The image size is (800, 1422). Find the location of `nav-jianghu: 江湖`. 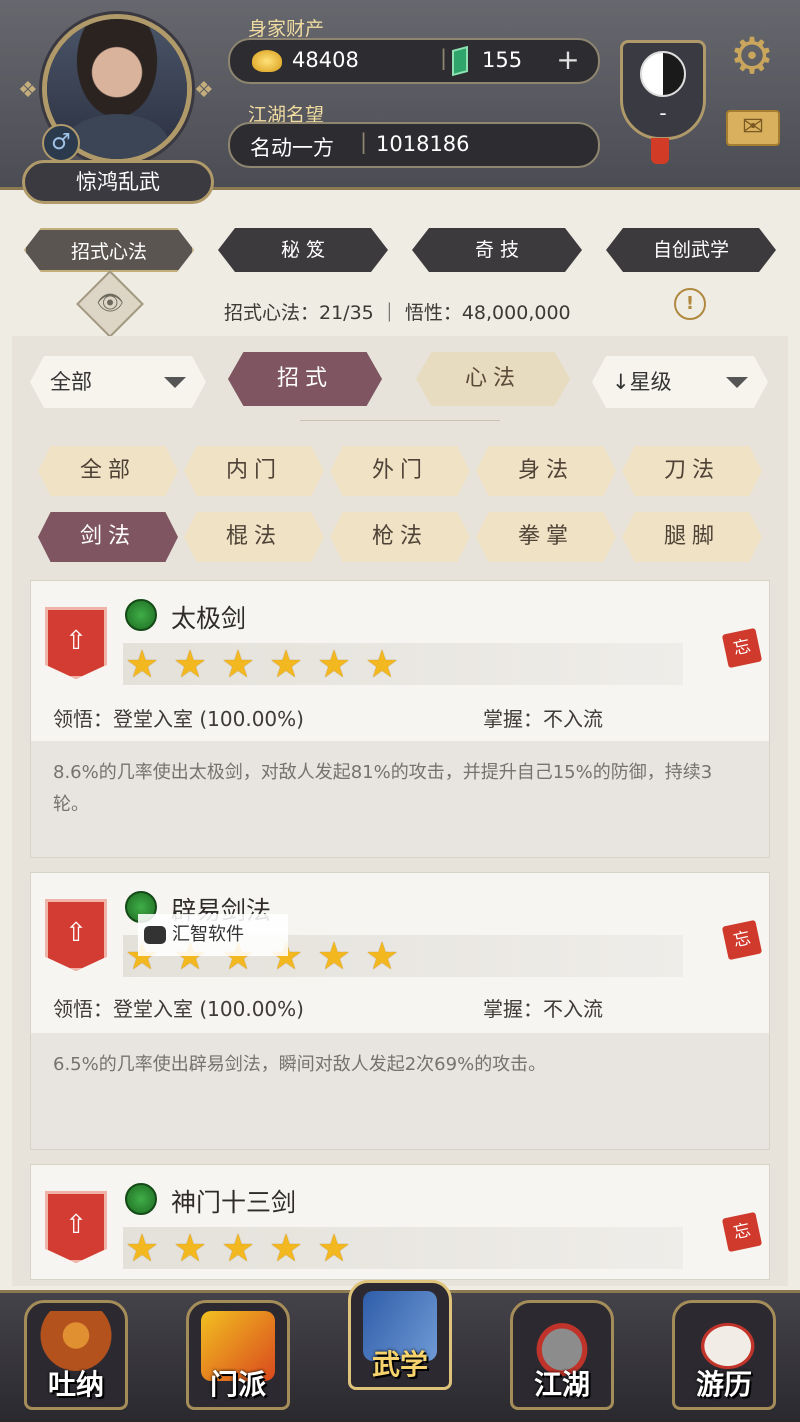

nav-jianghu: 江湖 is located at coordinates (562, 1355).